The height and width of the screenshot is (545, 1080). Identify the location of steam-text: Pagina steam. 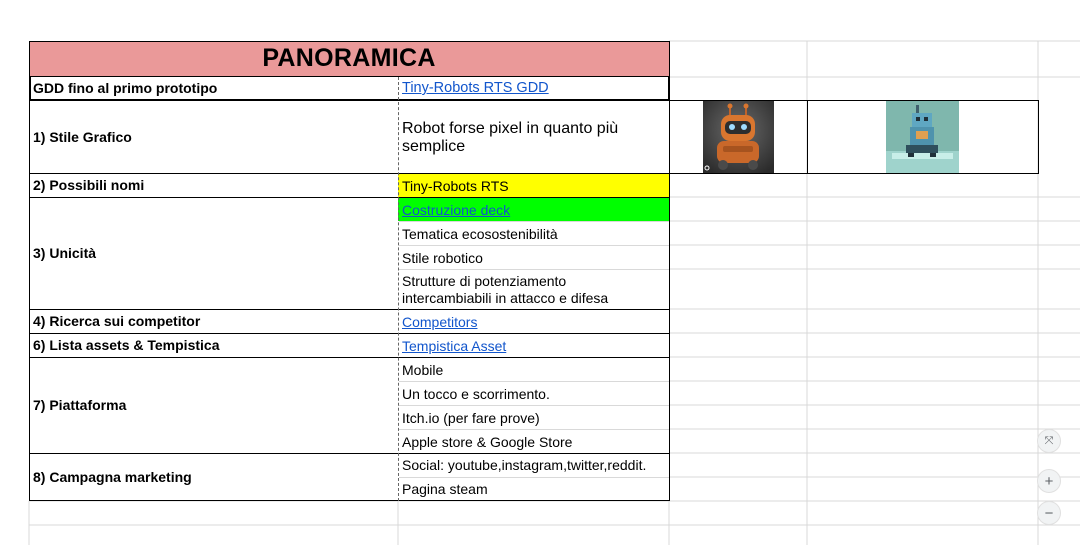
(445, 489).